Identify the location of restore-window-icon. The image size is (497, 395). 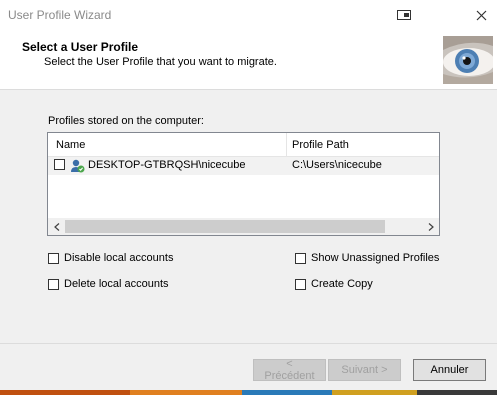
(404, 15).